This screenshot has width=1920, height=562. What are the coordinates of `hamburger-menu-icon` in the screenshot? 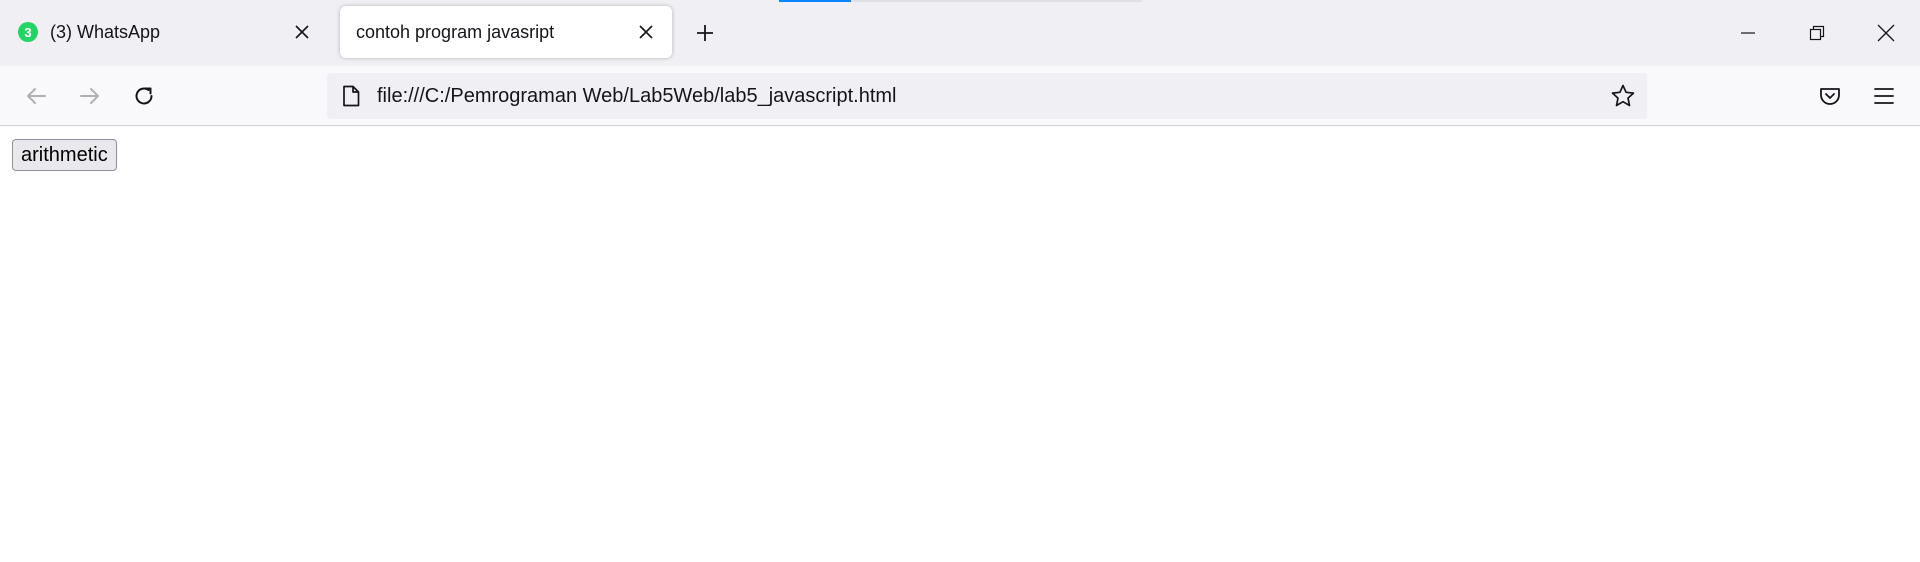 It's located at (1884, 96).